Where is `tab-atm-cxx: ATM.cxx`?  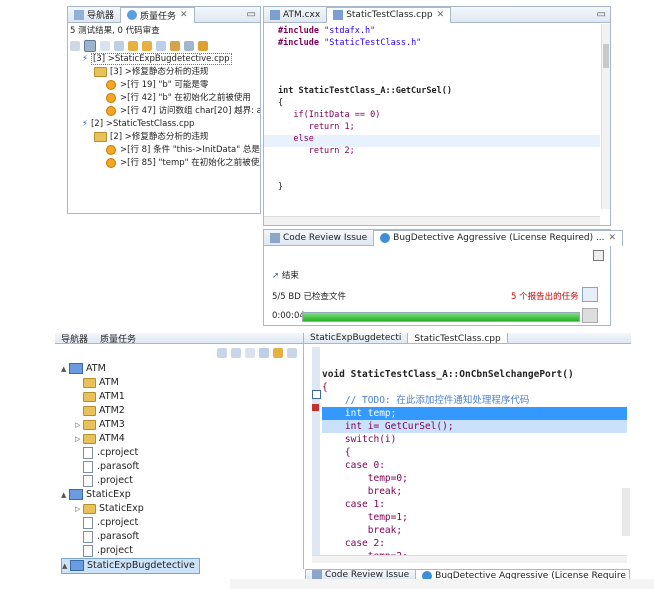 tab-atm-cxx: ATM.cxx is located at coordinates (295, 14).